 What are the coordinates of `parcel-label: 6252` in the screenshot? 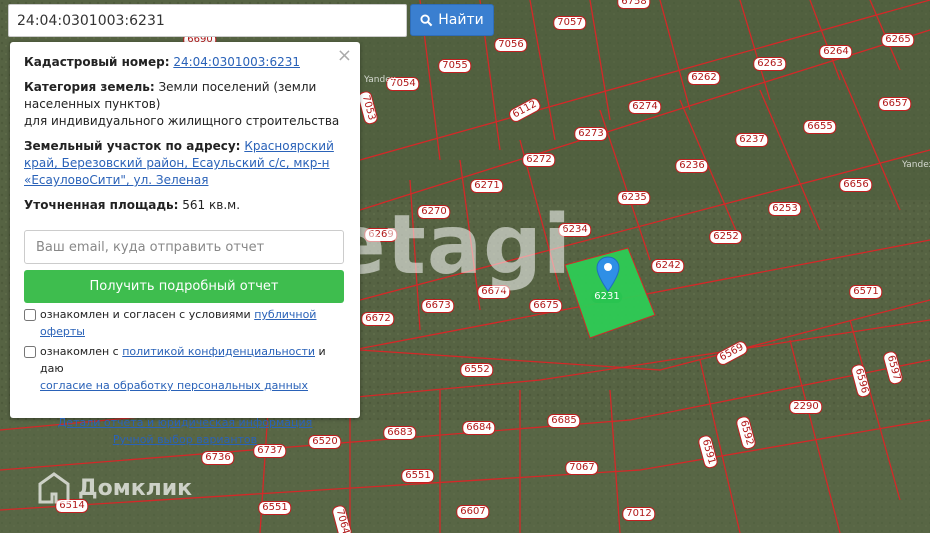 It's located at (726, 237).